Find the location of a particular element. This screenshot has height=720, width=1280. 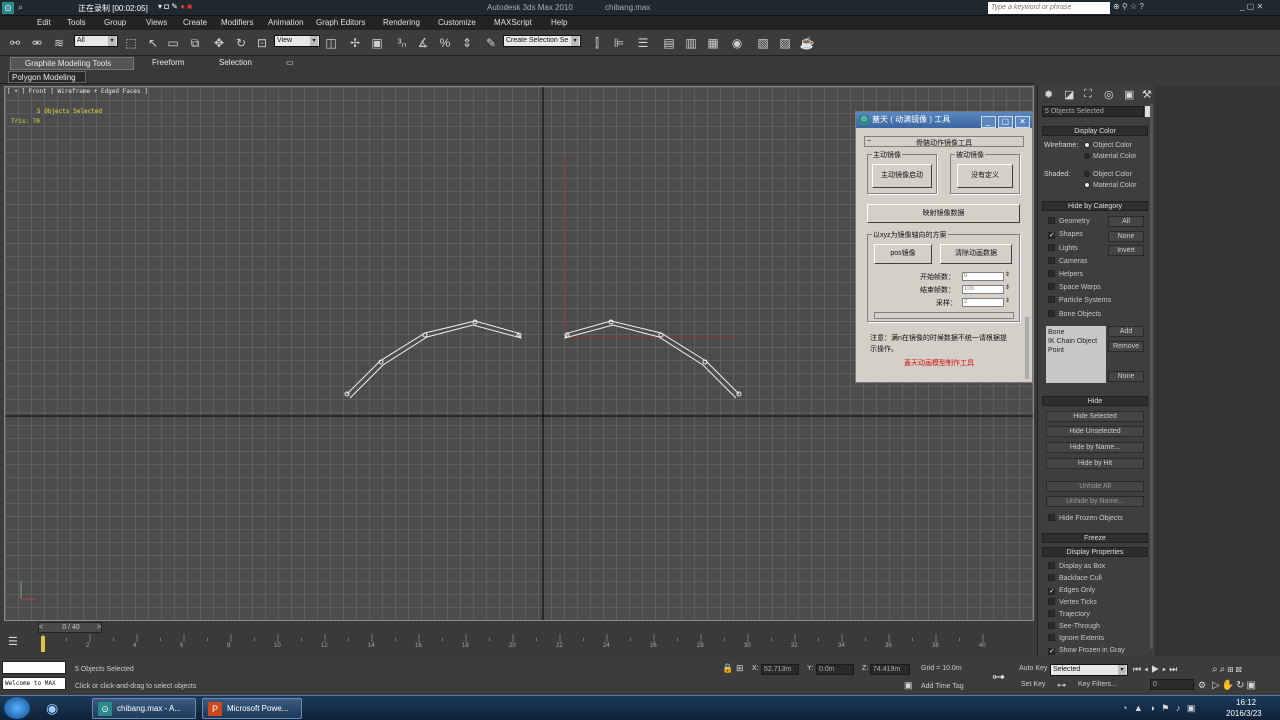

menu-create: Create is located at coordinates (195, 22).